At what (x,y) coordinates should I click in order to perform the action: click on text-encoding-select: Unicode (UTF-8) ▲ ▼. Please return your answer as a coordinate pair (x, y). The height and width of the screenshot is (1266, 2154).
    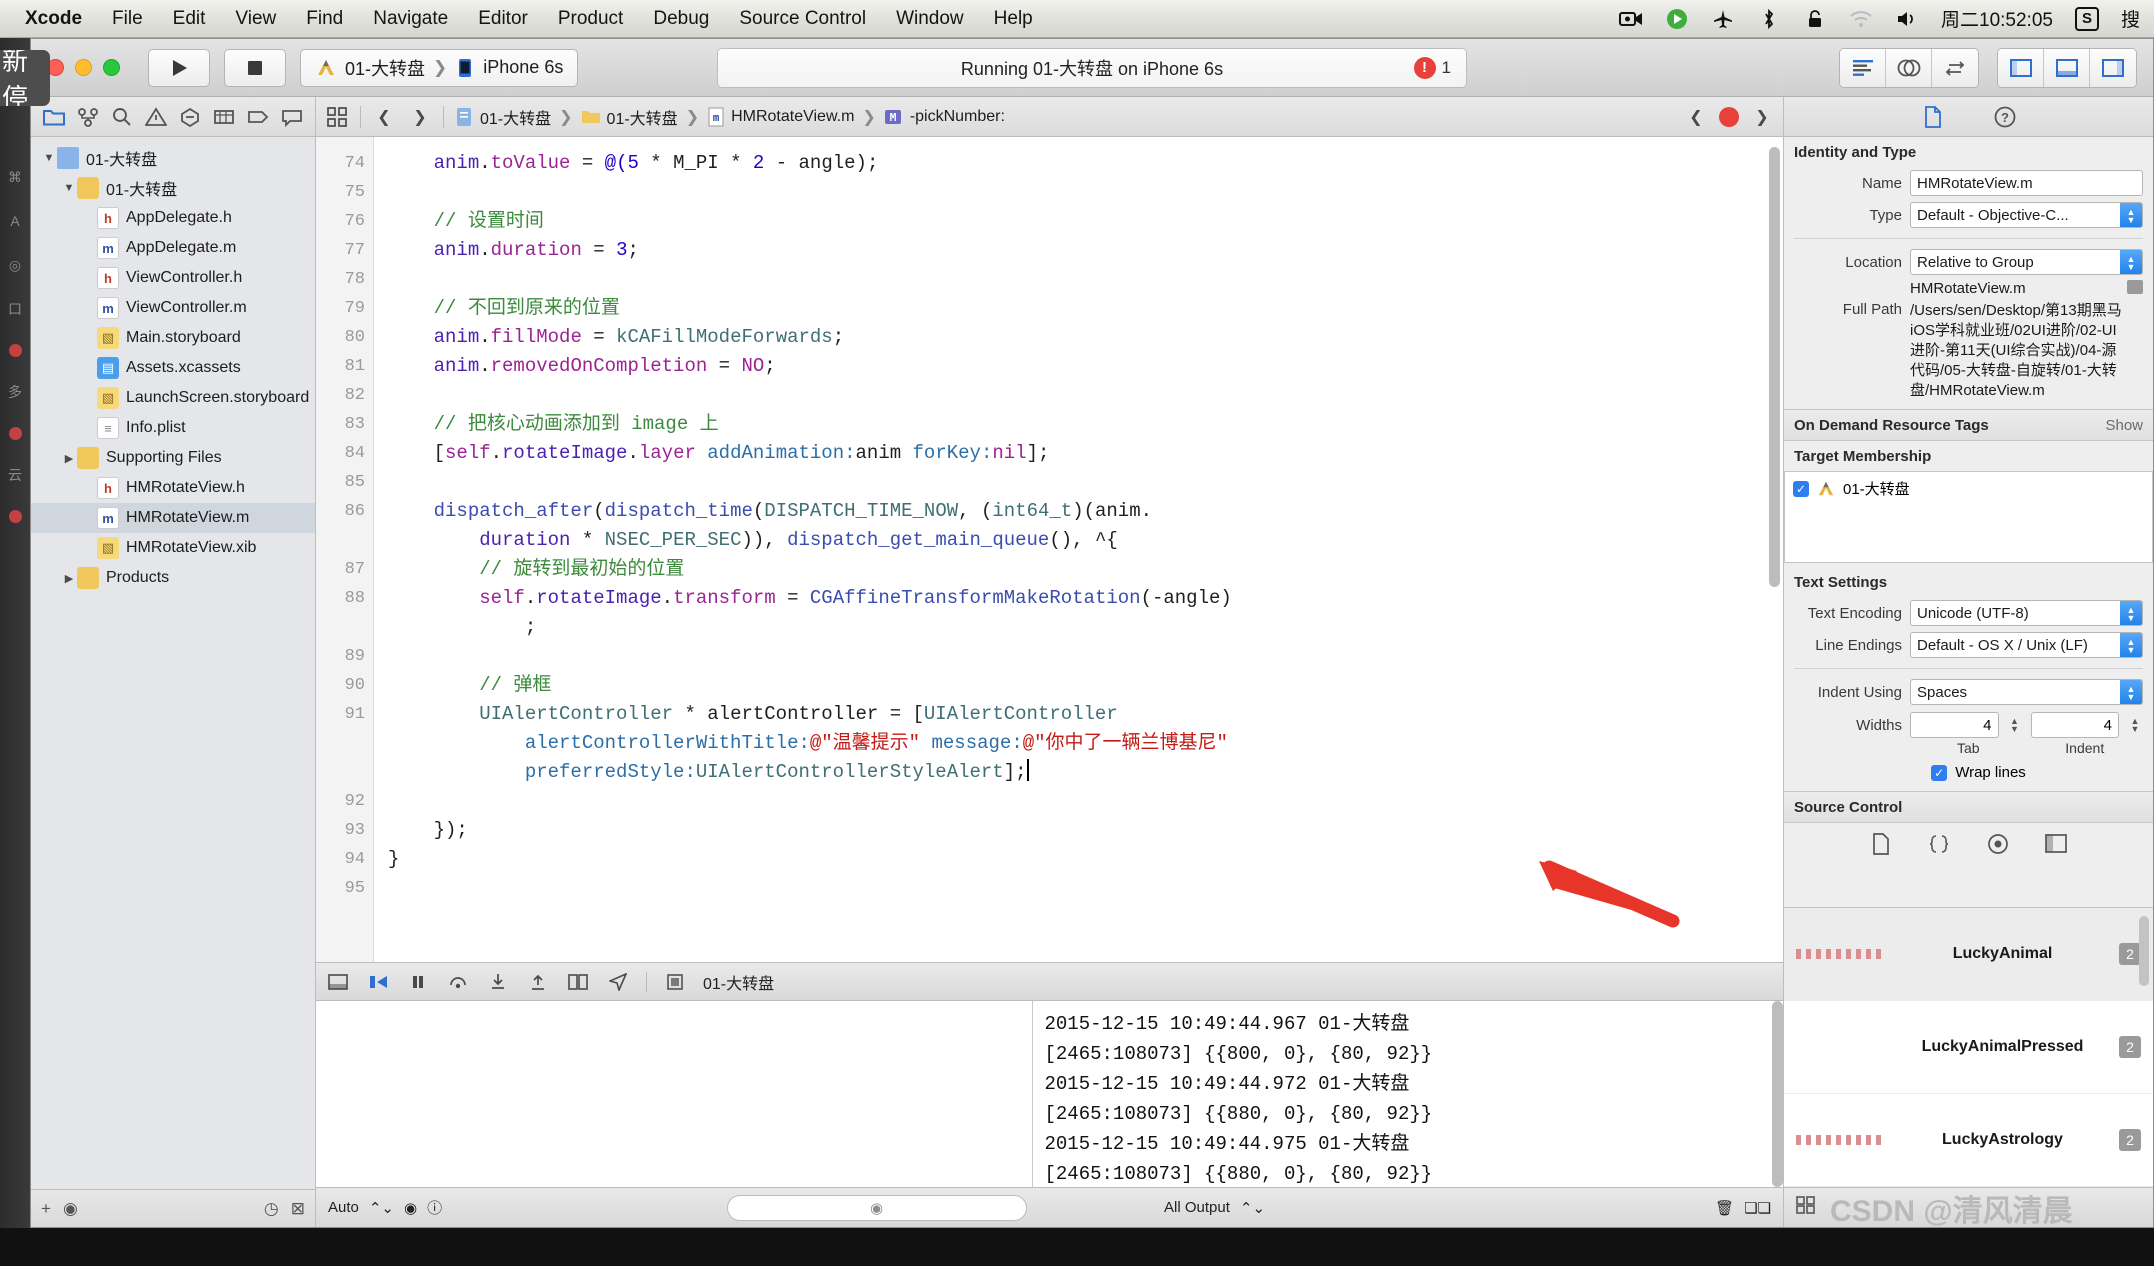
    Looking at the image, I should click on (2026, 613).